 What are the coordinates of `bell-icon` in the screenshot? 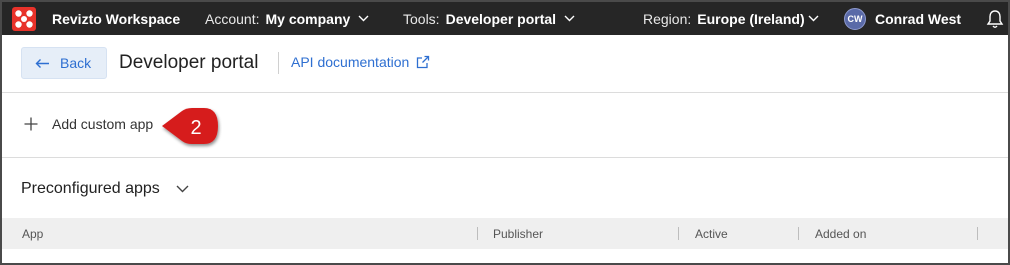 It's located at (995, 20).